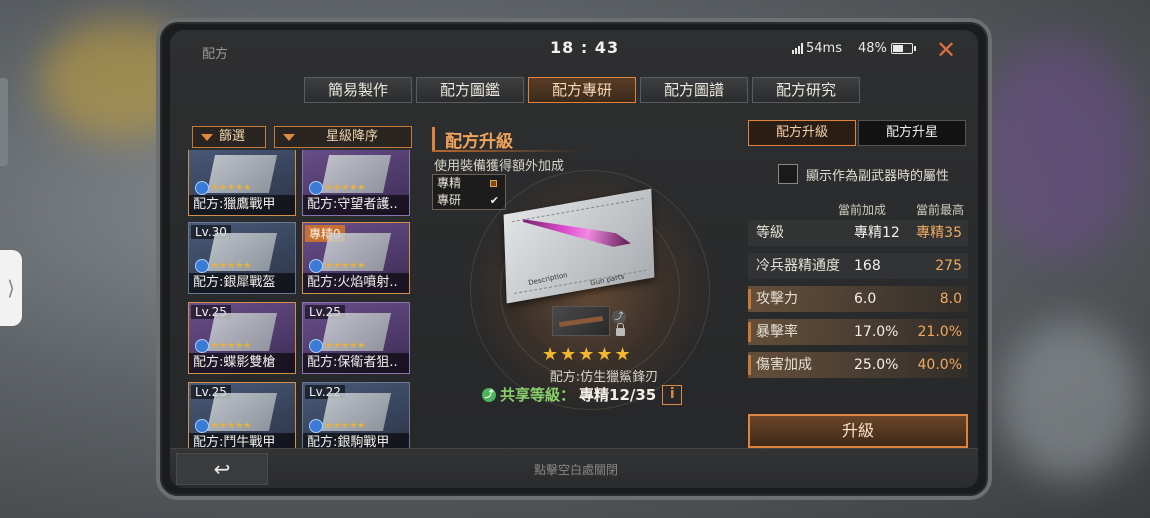 This screenshot has width=1150, height=518. I want to click on right-tabs: 配方升級 配方升星, so click(857, 133).